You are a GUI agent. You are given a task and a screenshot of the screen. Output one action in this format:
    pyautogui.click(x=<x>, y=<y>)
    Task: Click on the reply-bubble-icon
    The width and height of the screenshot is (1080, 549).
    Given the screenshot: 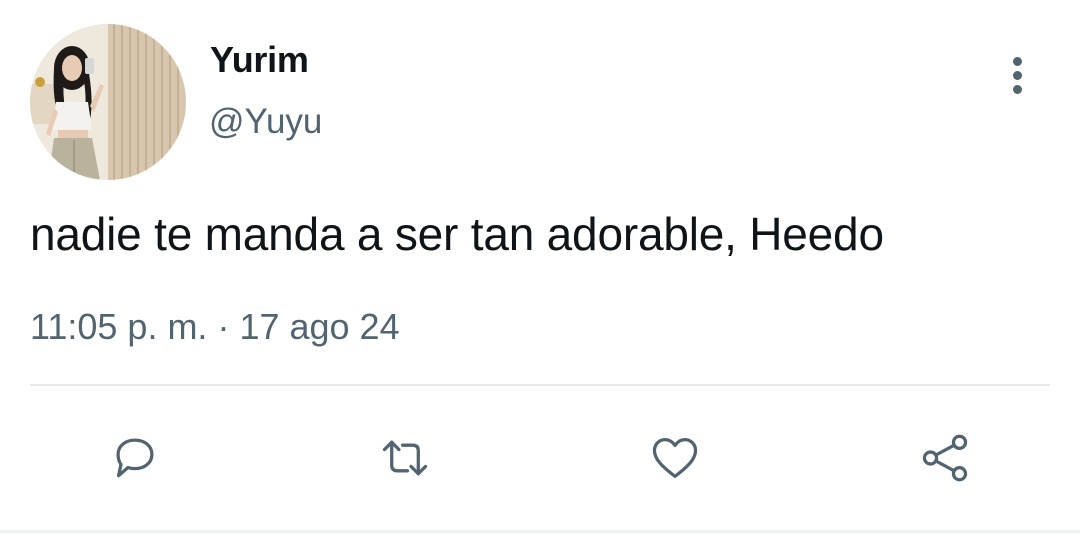 What is the action you would take?
    pyautogui.click(x=135, y=458)
    